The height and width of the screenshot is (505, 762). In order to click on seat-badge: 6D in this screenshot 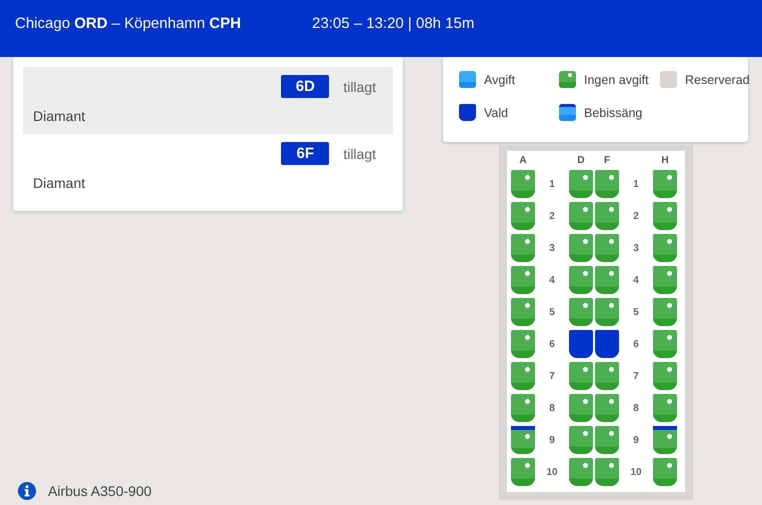, I will do `click(305, 86)`.